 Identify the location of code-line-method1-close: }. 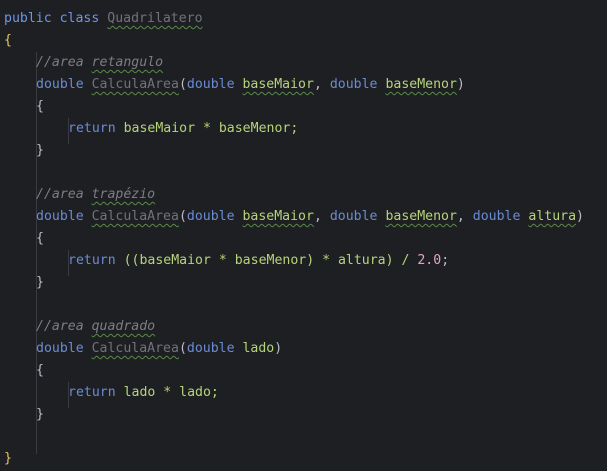
(40, 151).